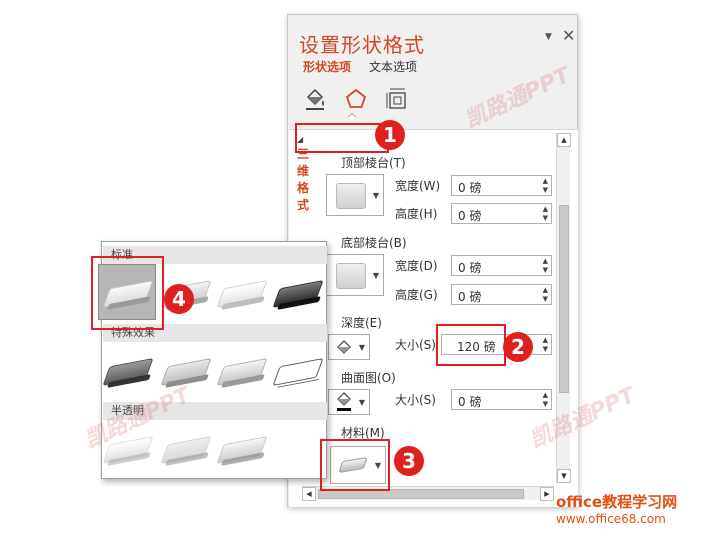 This screenshot has width=710, height=538. What do you see at coordinates (374, 243) in the screenshot?
I see `bevel-bottom-label: 底部棱台(B)` at bounding box center [374, 243].